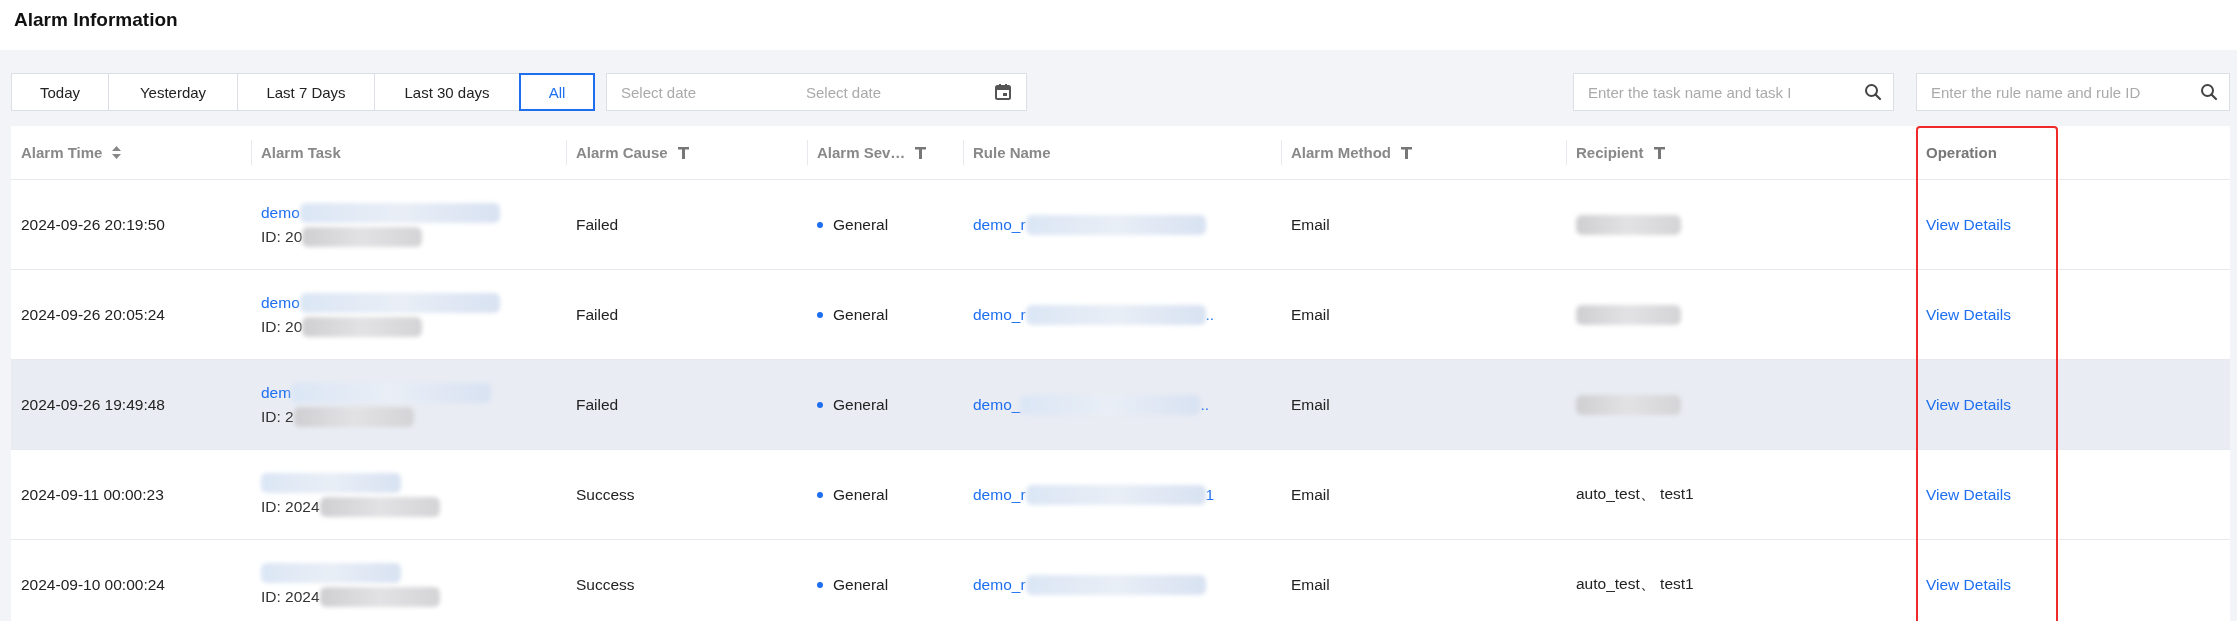 This screenshot has height=621, width=2237. Describe the element at coordinates (117, 152) in the screenshot. I see `sort-icon` at that location.